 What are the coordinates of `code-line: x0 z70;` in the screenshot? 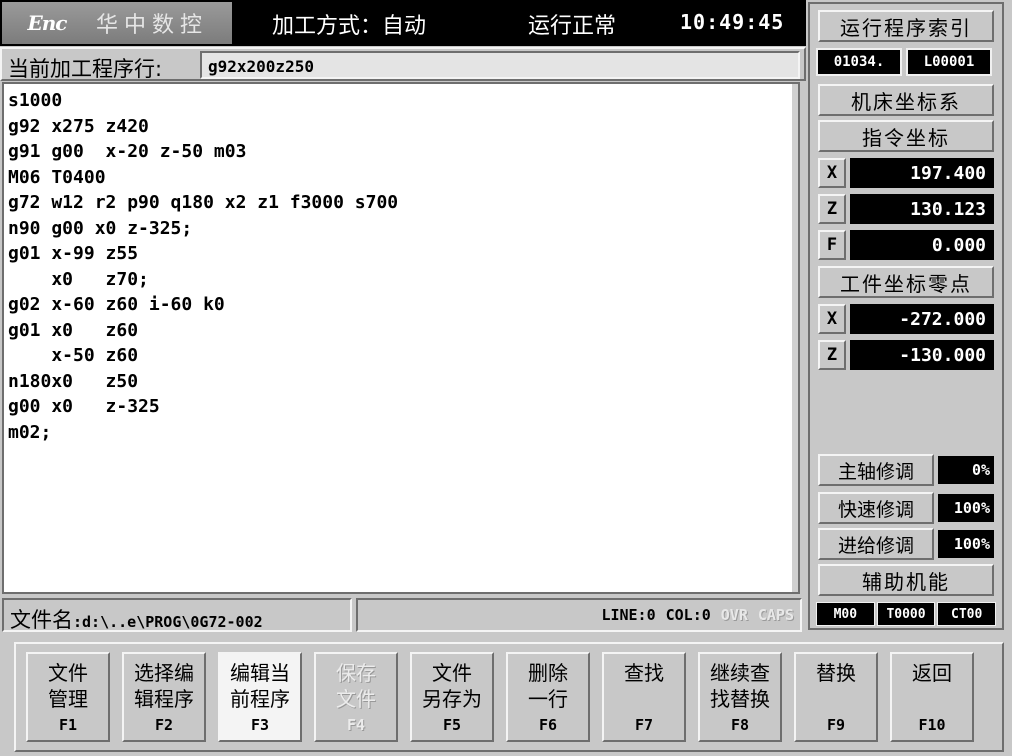 It's located at (401, 280).